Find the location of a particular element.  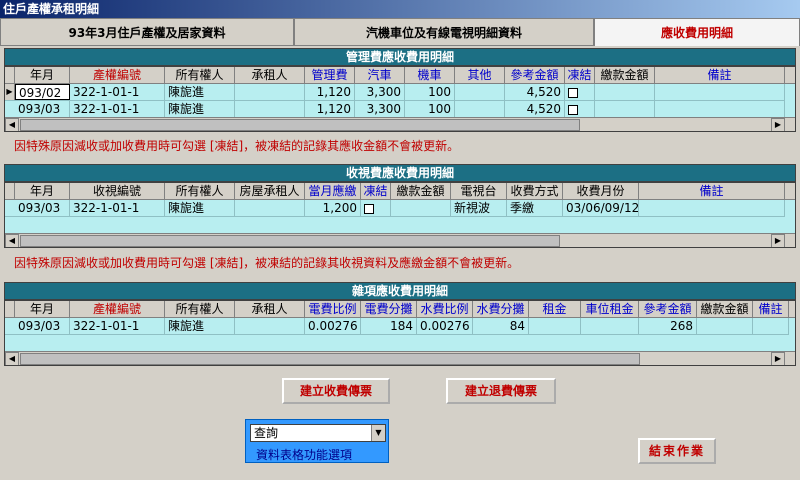

grid-function-select: 查詢 ▼ is located at coordinates (318, 433).